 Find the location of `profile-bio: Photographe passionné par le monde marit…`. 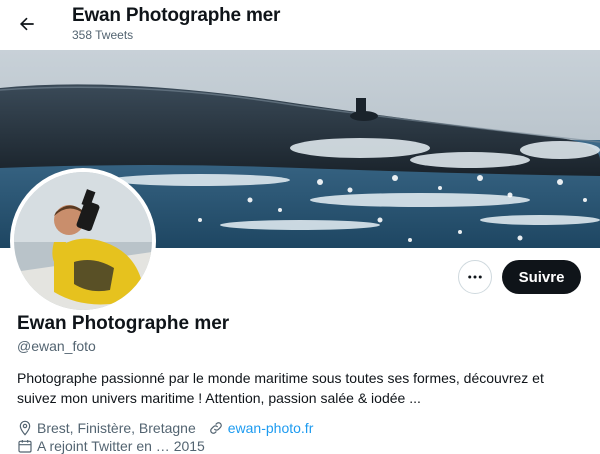

profile-bio: Photographe passionné par le monde marit… is located at coordinates (280, 388).